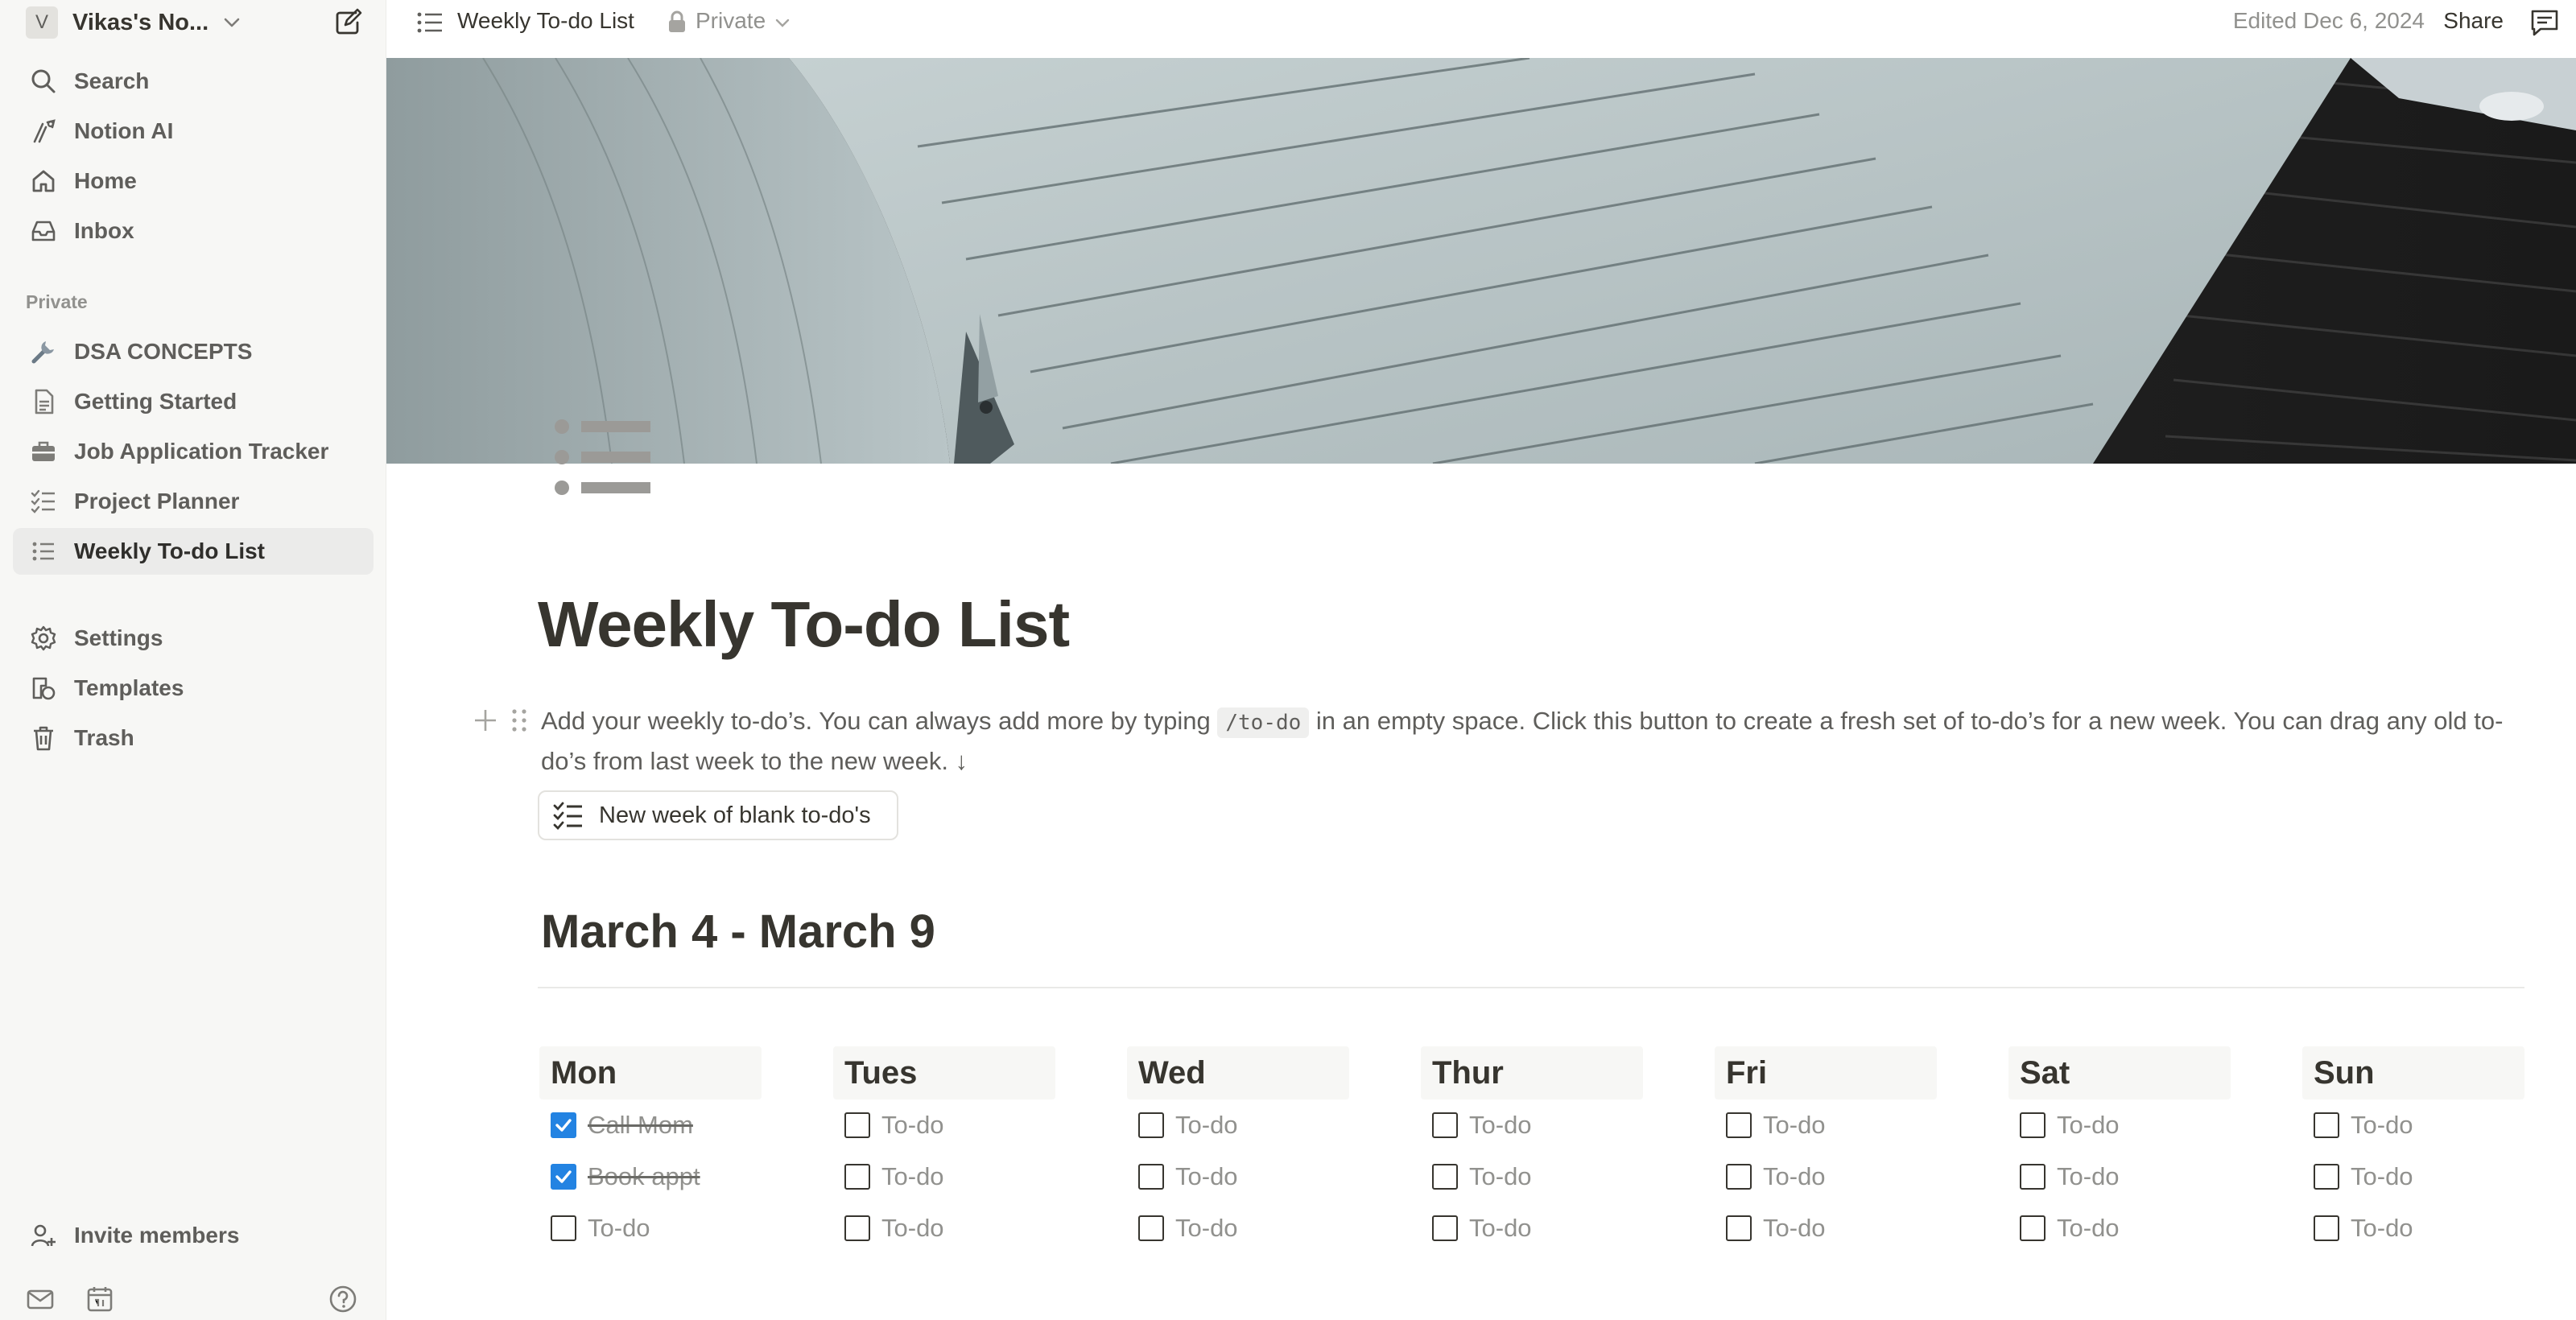 This screenshot has width=2576, height=1320. Describe the element at coordinates (944, 1072) in the screenshot. I see `day-header: Tues` at that location.